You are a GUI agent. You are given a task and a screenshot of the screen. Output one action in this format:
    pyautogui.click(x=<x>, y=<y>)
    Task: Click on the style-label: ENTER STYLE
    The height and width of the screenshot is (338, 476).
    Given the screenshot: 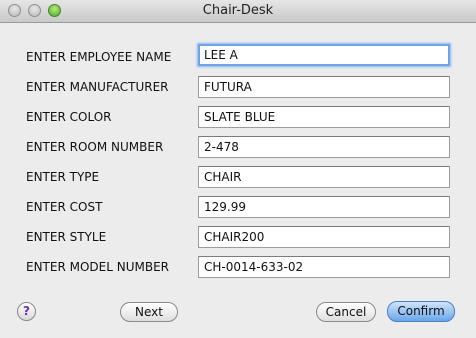 What is the action you would take?
    pyautogui.click(x=66, y=237)
    